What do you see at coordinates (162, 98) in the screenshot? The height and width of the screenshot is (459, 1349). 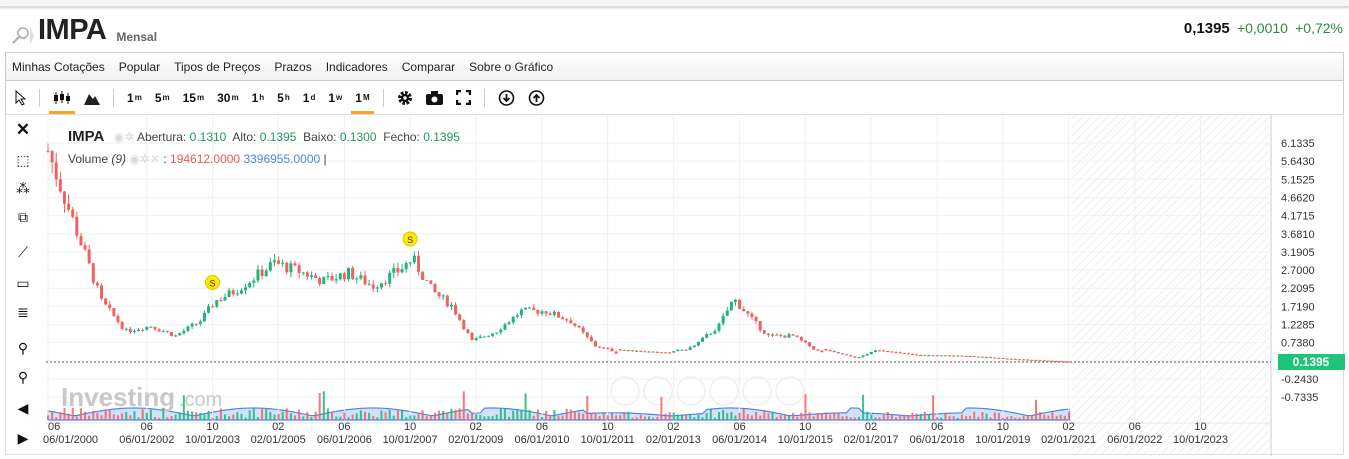 I see `interval-5m: 5m` at bounding box center [162, 98].